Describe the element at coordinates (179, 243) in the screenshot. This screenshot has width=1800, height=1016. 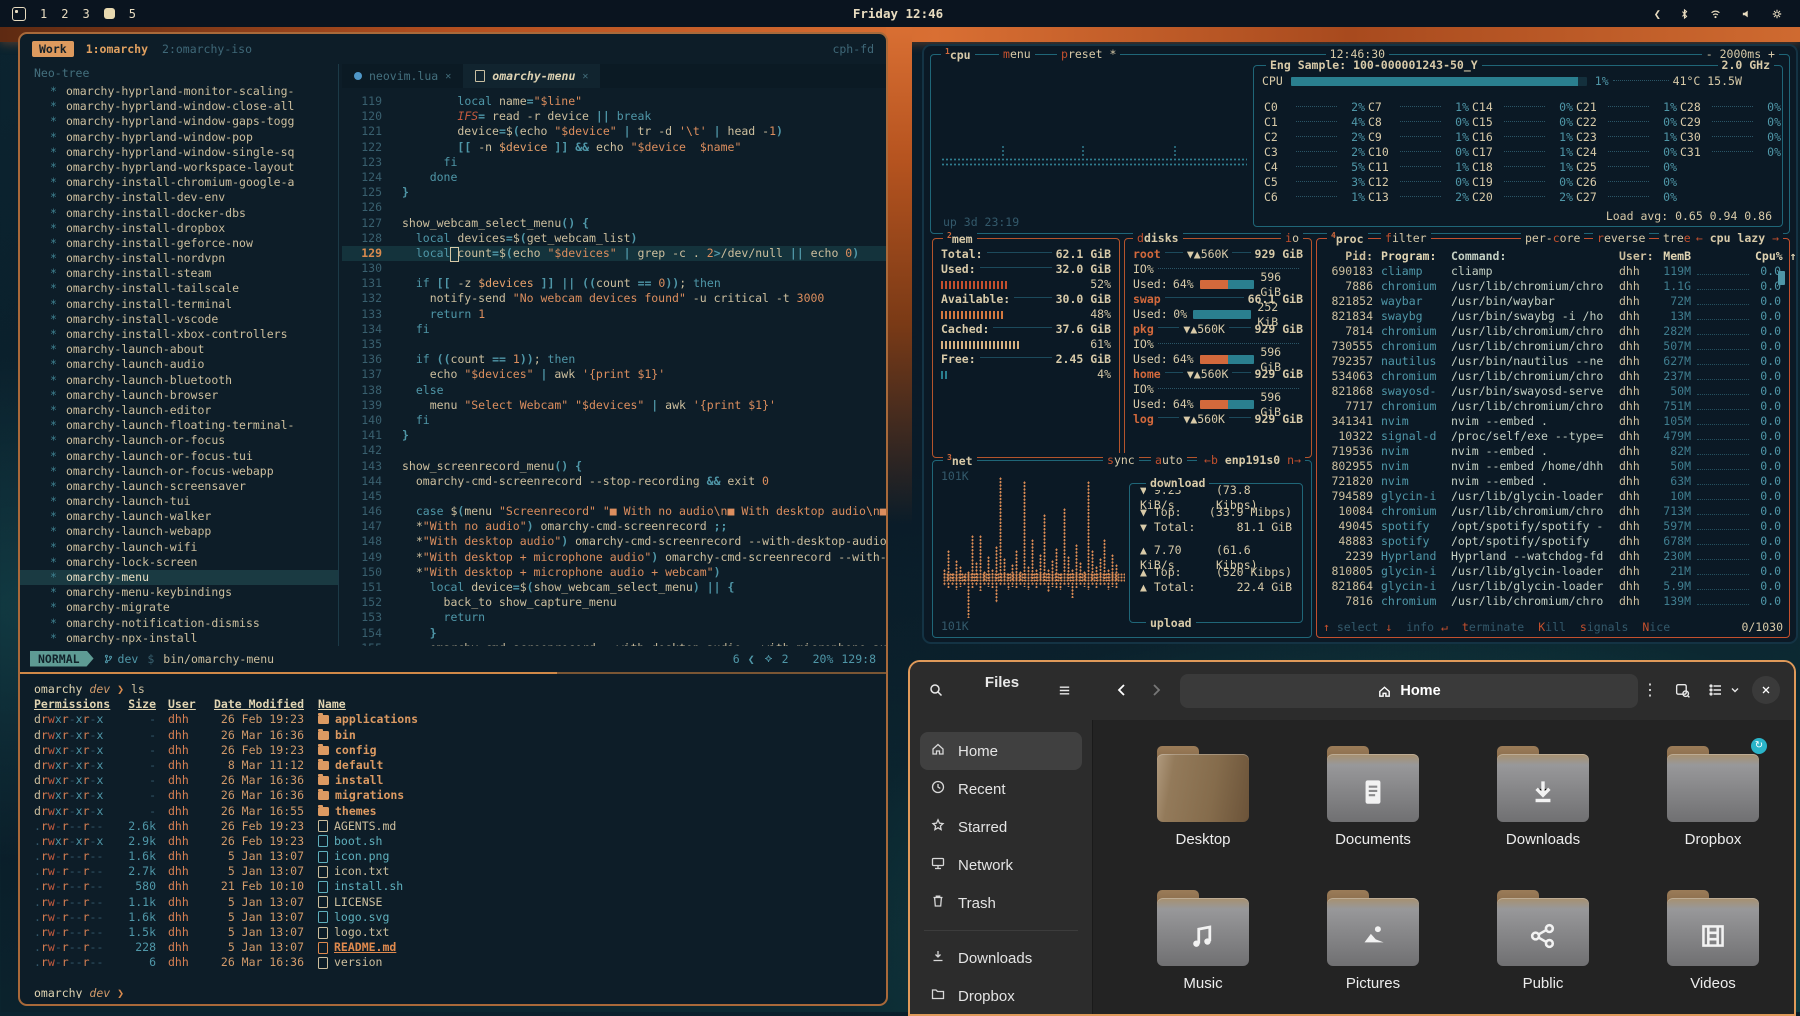
I see `neotree-item: * omarchy-install-geforce-now` at that location.